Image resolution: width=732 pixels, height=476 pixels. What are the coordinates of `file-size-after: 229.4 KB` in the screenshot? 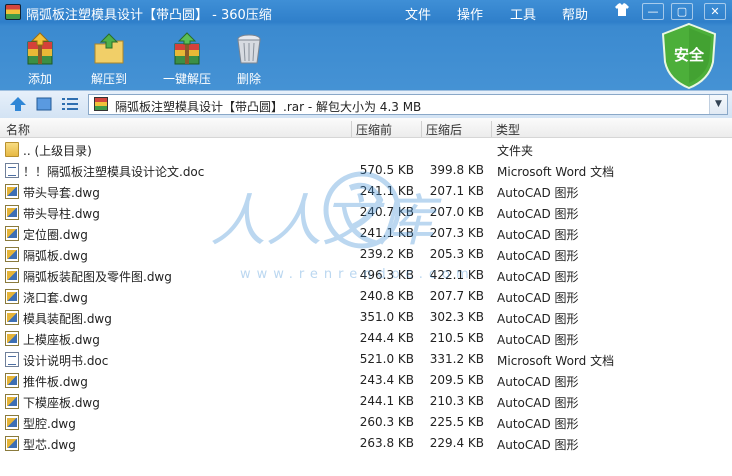 It's located at (456, 443).